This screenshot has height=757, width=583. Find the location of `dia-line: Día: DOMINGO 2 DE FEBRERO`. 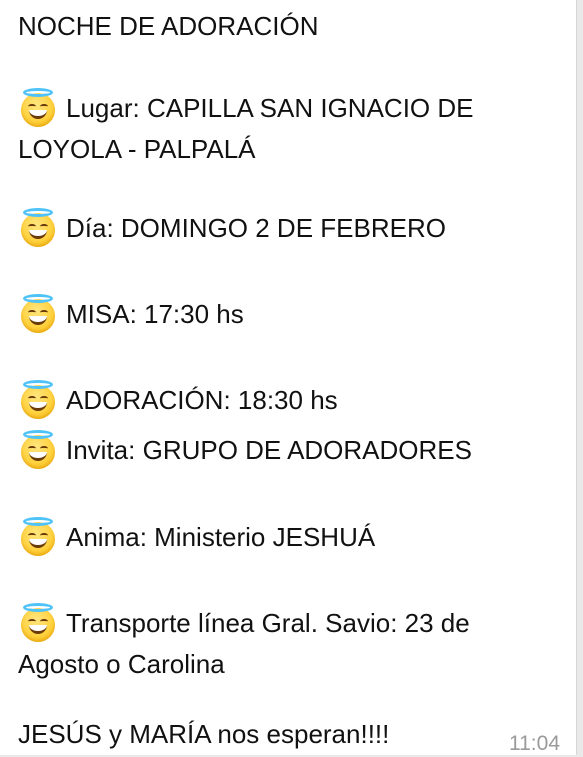

dia-line: Día: DOMINGO 2 DE FEBRERO is located at coordinates (232, 227).